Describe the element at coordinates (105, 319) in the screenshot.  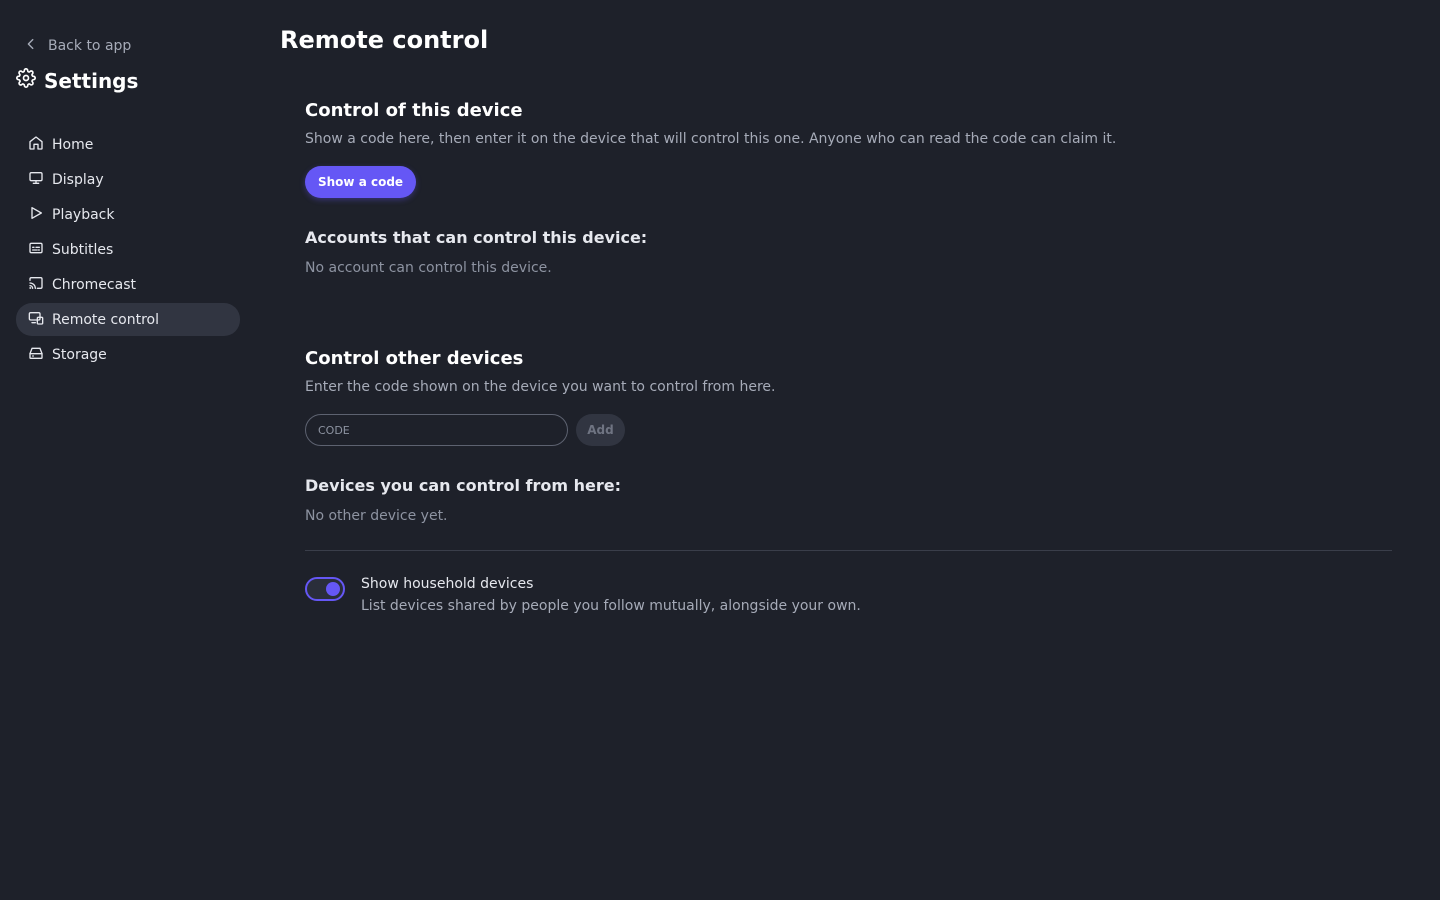
I see `sidebar-item-label: Remote control` at that location.